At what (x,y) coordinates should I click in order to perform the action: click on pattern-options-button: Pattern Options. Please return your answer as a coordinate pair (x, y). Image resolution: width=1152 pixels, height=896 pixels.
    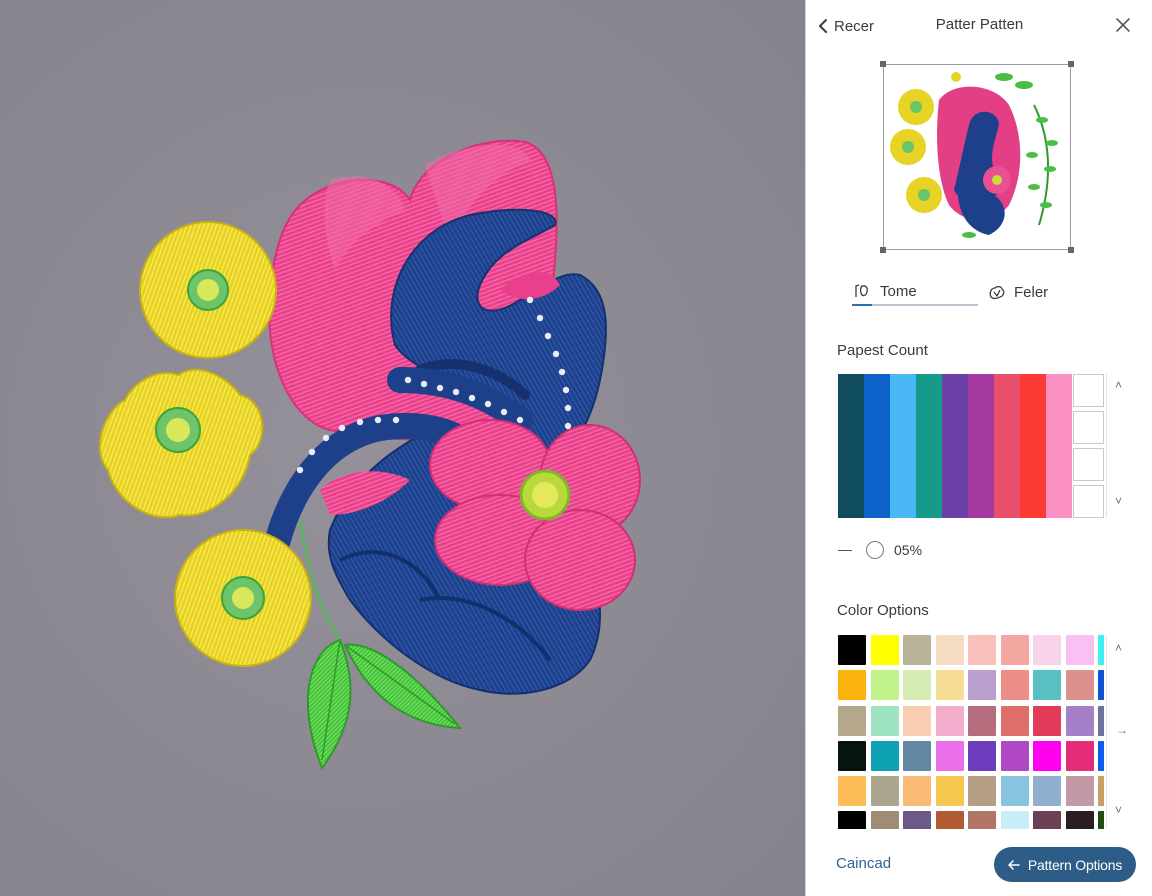
    Looking at the image, I should click on (1065, 864).